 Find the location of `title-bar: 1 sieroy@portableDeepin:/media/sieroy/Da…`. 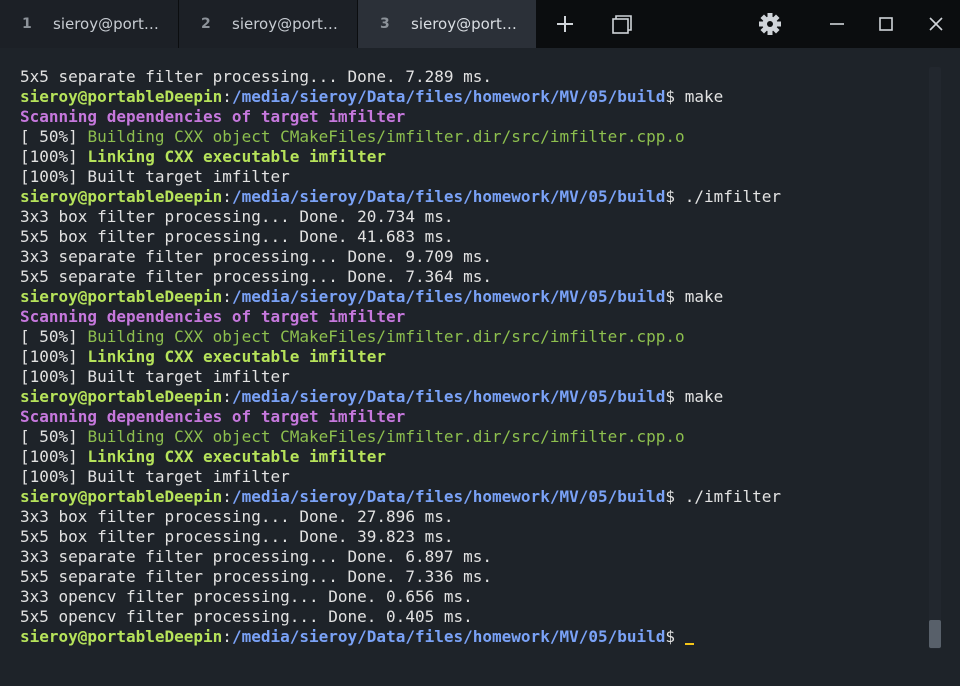

title-bar: 1 sieroy@portableDeepin:/media/sieroy/Da… is located at coordinates (480, 24).